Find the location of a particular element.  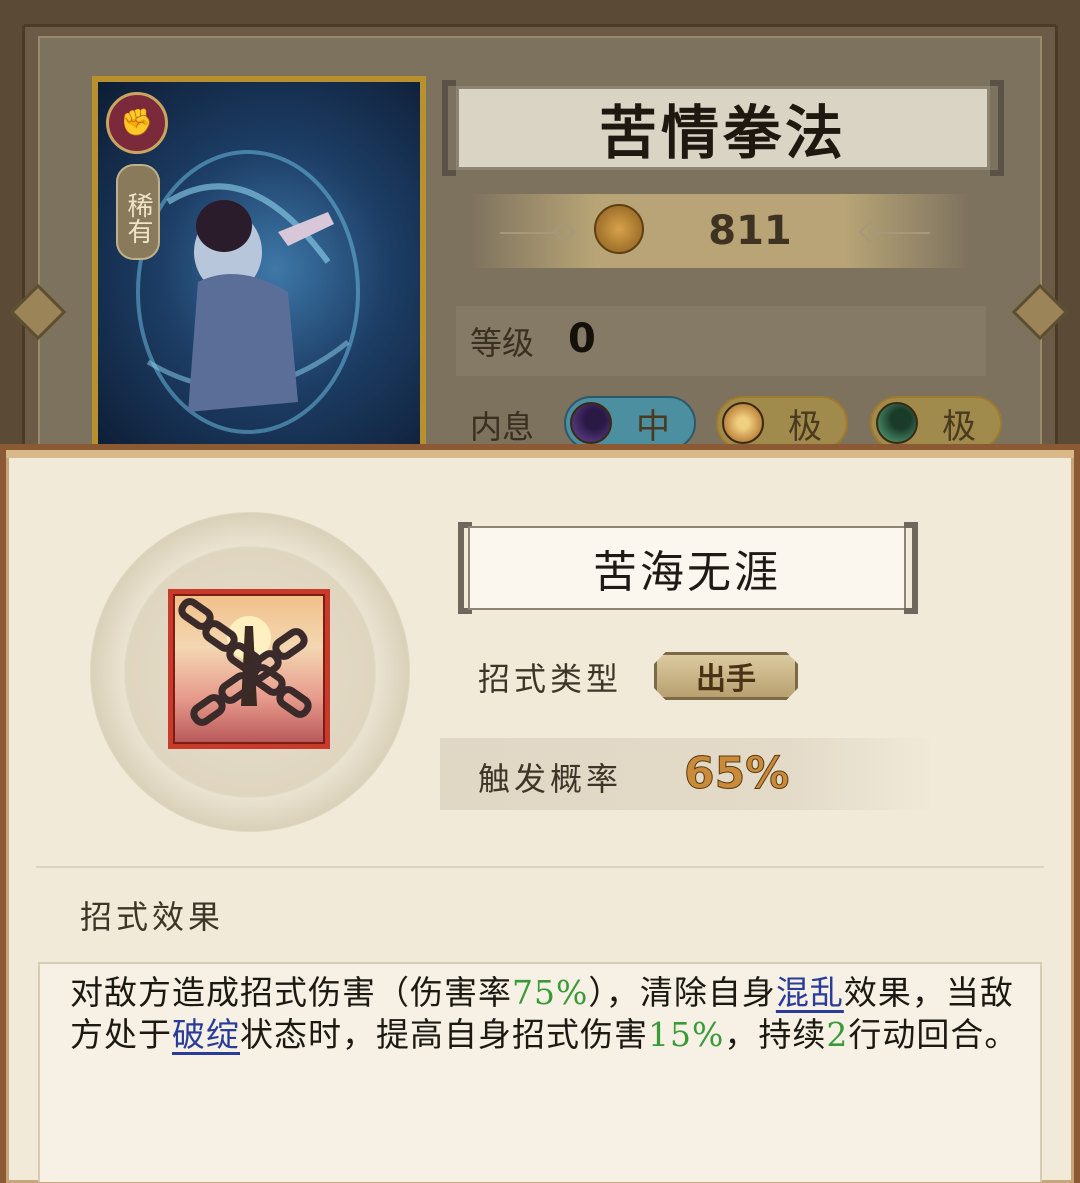

inner-slot-1: 中 is located at coordinates (630, 423).